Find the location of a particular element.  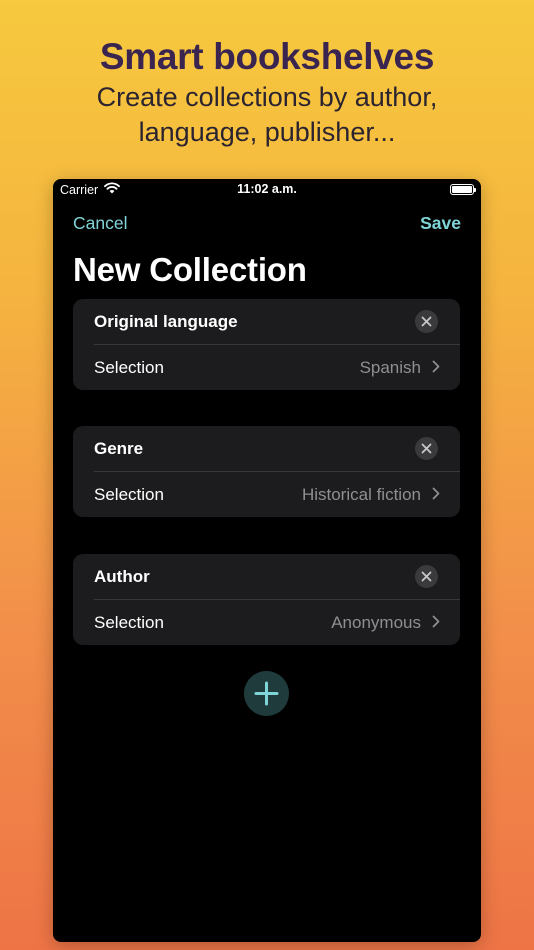

status-bar: Carrier 11:02 a.m. is located at coordinates (267, 190).